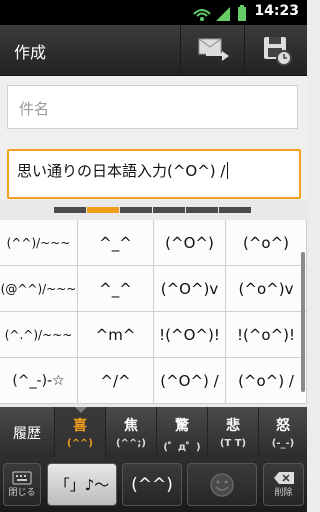  What do you see at coordinates (116, 381) in the screenshot?
I see `emoticon-key: ^/^` at bounding box center [116, 381].